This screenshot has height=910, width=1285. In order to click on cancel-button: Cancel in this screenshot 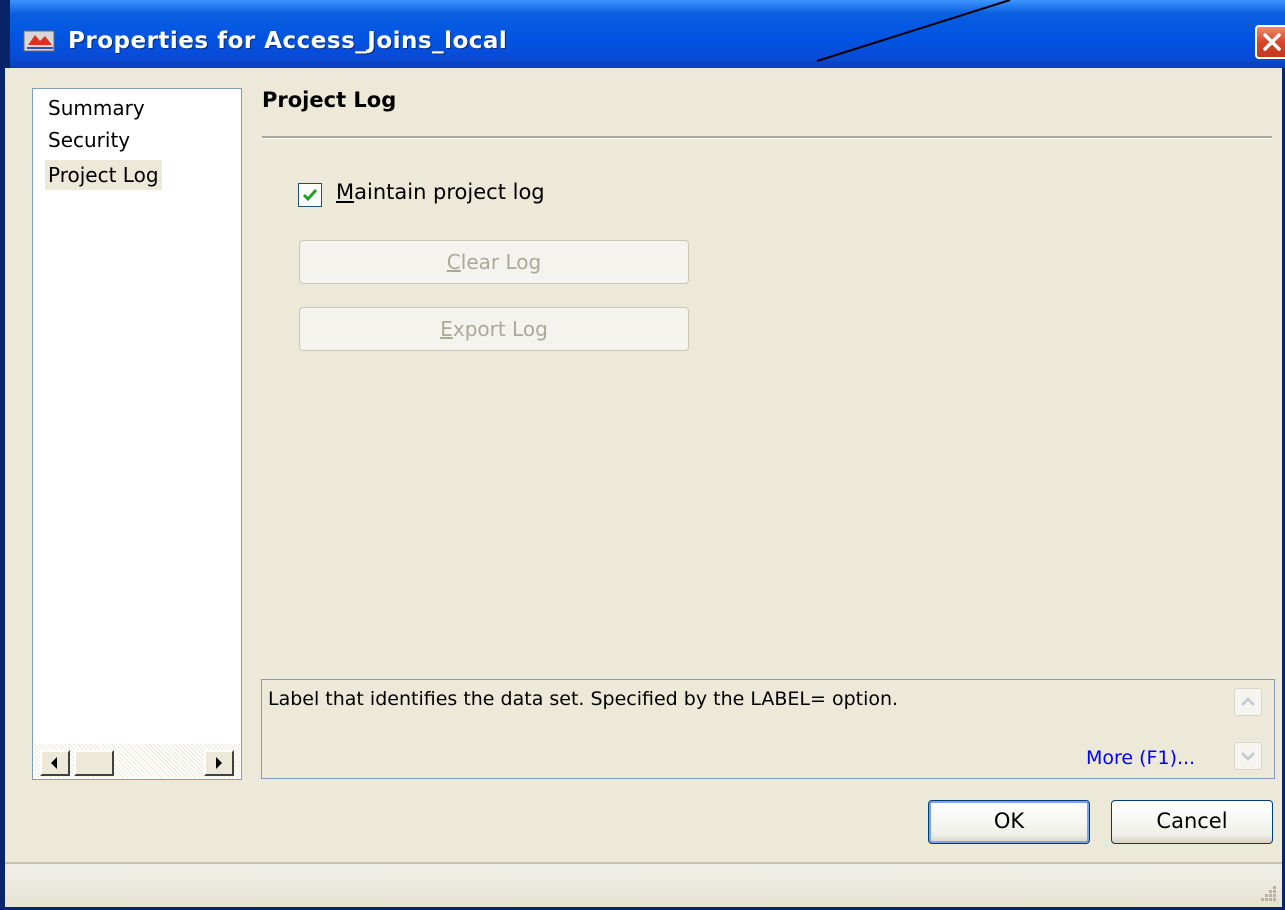, I will do `click(1192, 822)`.